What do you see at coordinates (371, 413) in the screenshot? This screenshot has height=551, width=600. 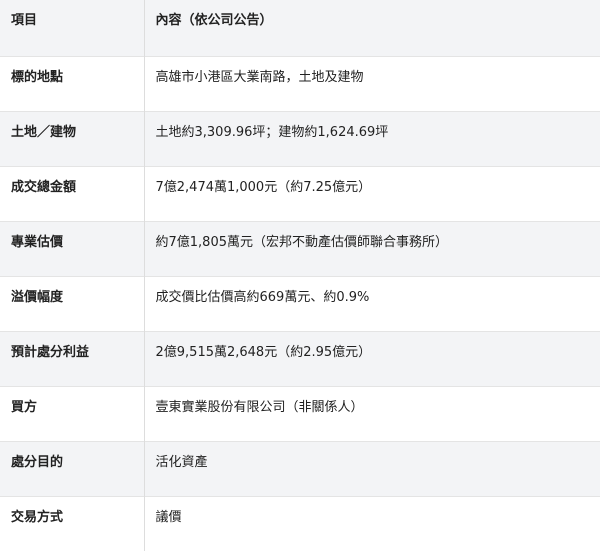 I see `row-value: 壹東實業股份有限公司（非關係人）` at bounding box center [371, 413].